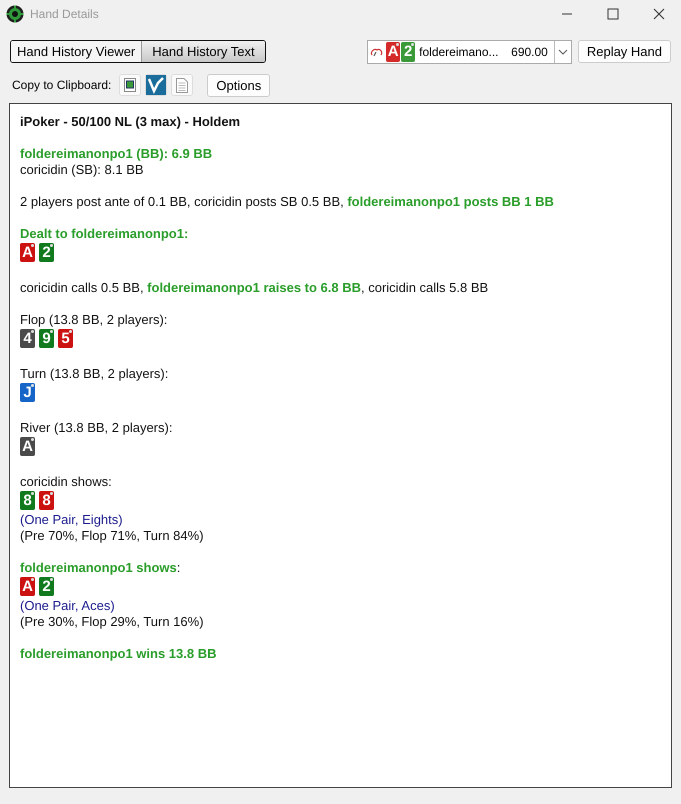  I want to click on history-line: foldereimanonpo1 (BB): 6.9 BB, so click(117, 154).